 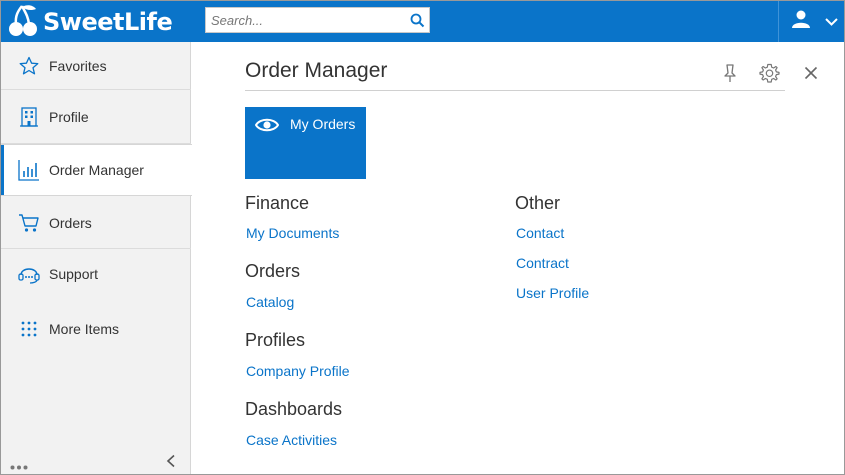 I want to click on search-input, so click(x=305, y=20).